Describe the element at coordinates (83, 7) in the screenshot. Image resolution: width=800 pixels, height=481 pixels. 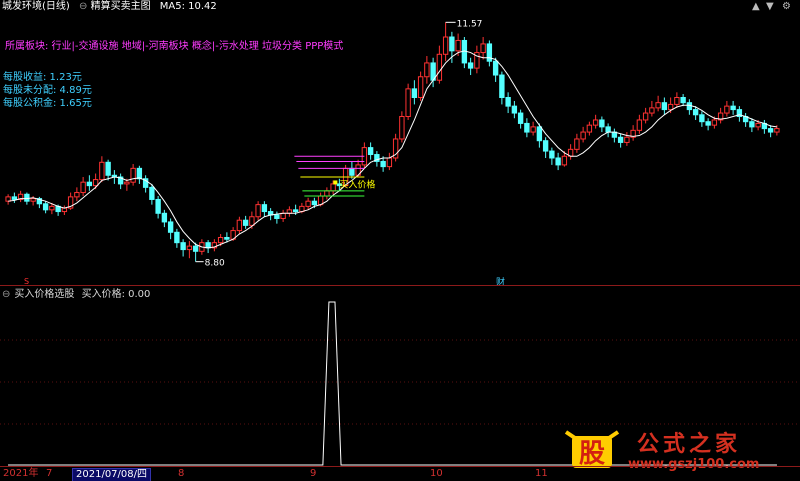
I see `indicator-menu-icon: ⊖` at that location.